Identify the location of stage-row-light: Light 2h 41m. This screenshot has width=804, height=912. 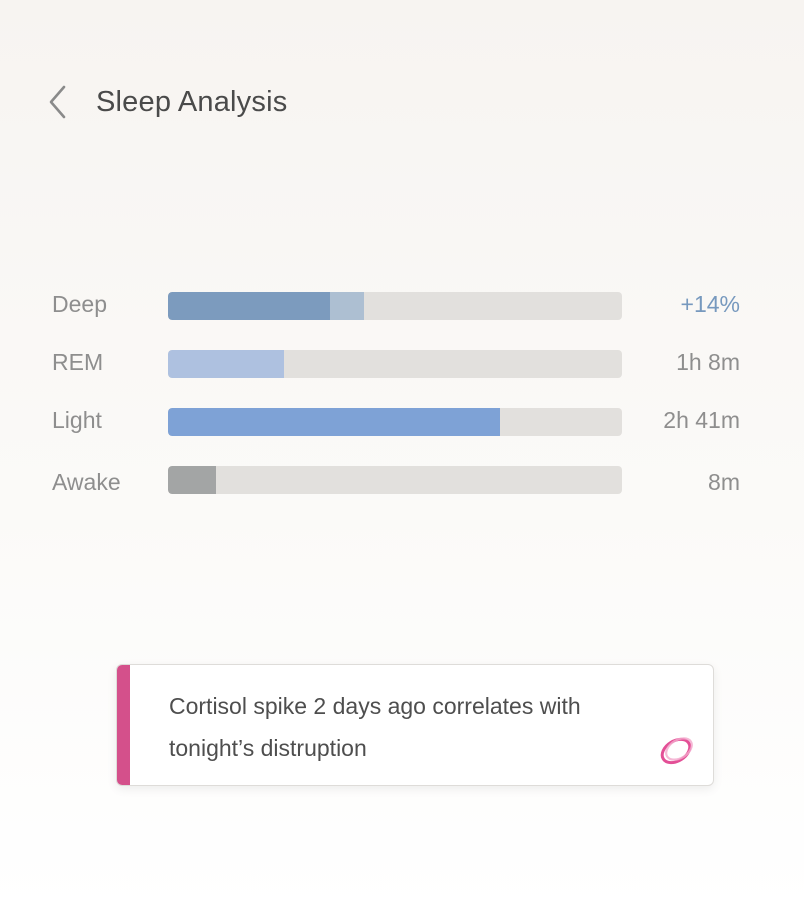
(397, 431).